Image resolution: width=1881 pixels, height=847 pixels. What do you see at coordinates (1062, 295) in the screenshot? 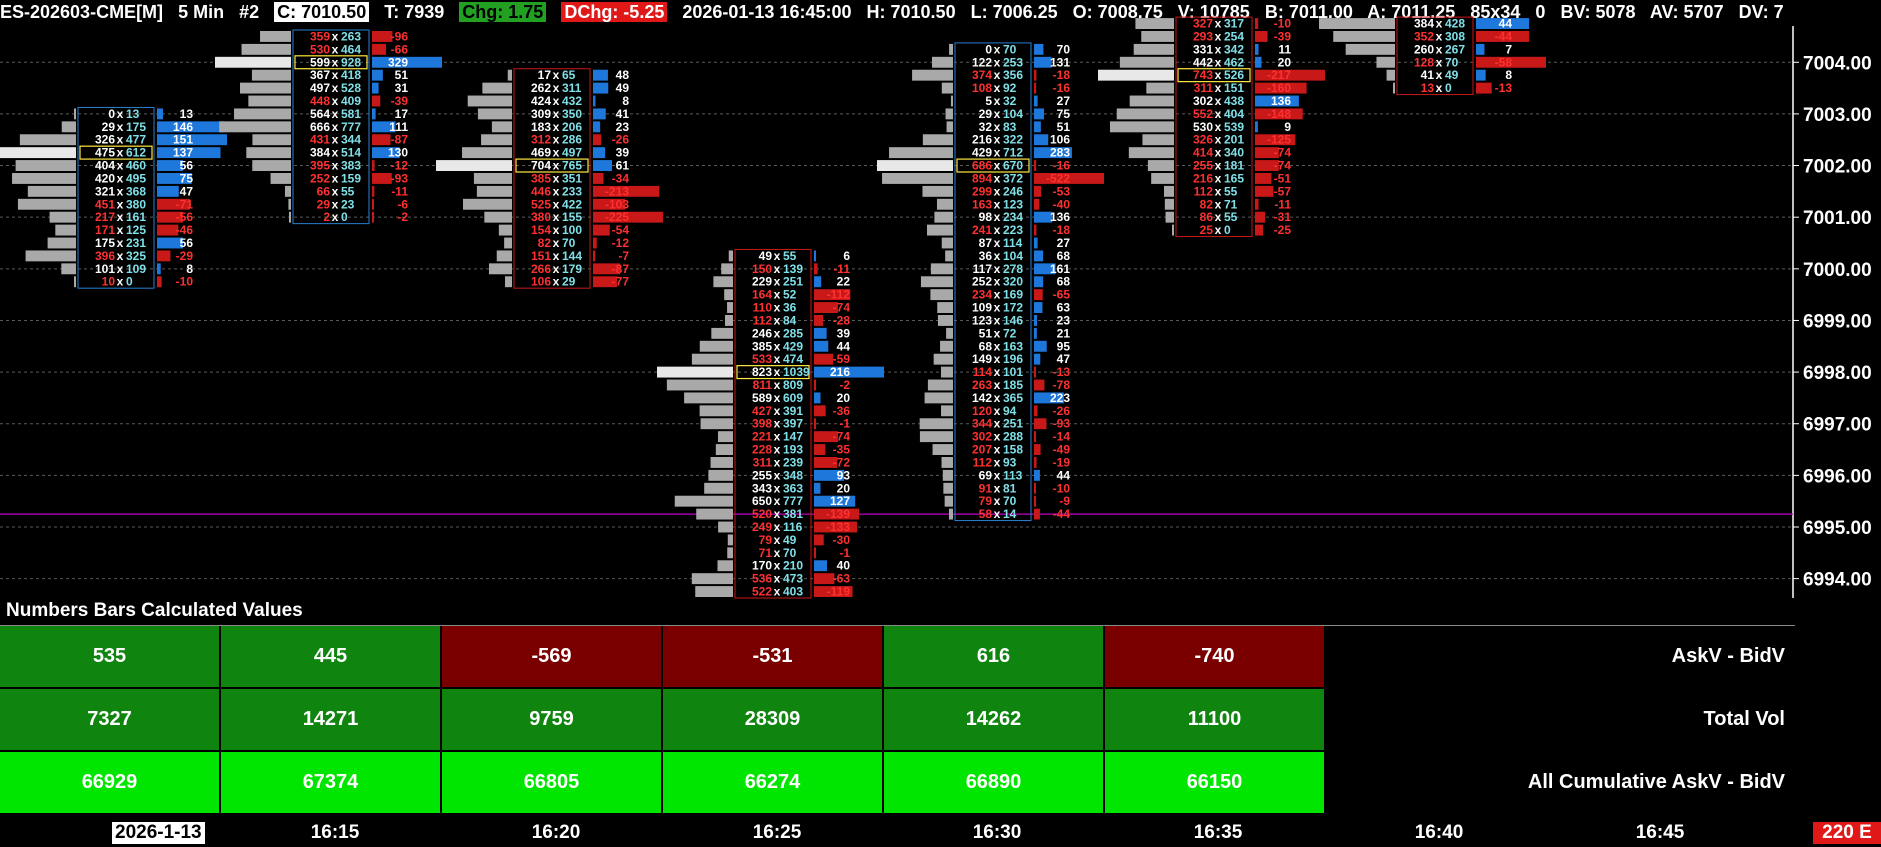
I see `delta-value-cell: -65` at bounding box center [1062, 295].